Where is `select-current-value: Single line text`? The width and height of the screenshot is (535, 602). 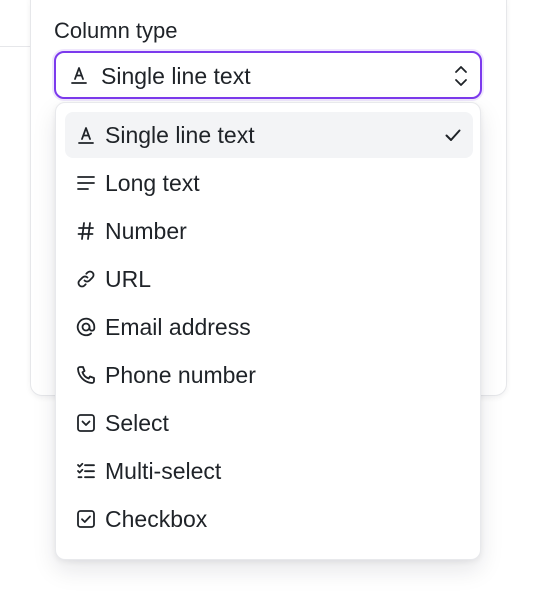
select-current-value: Single line text is located at coordinates (176, 76).